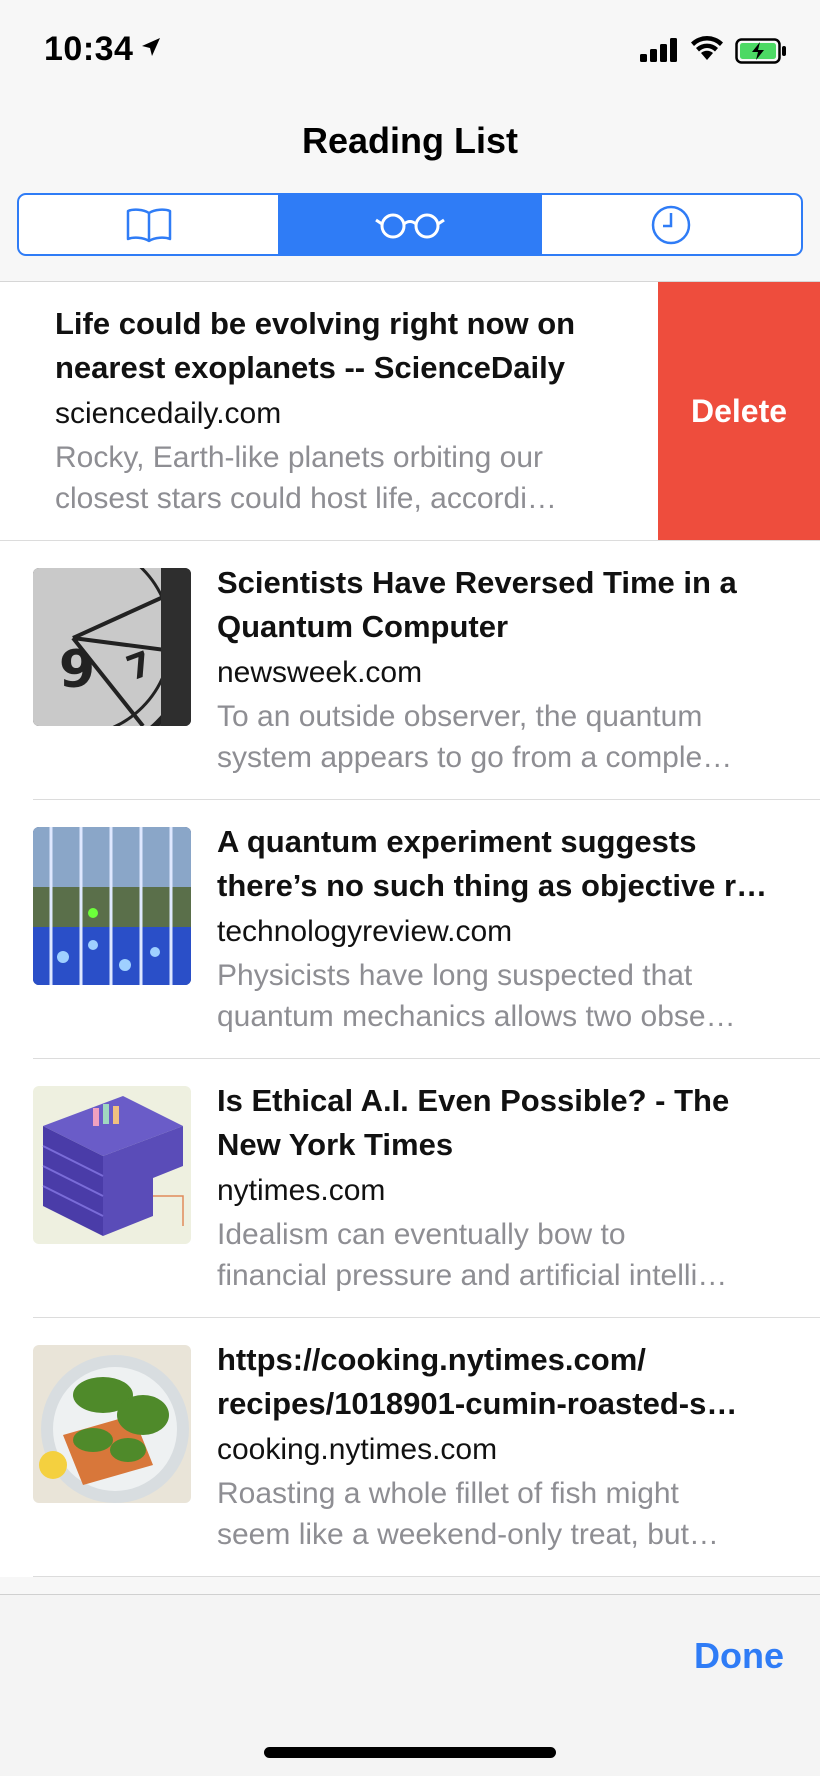 This screenshot has width=820, height=1776. What do you see at coordinates (739, 411) in the screenshot?
I see `delete-button: Delete` at bounding box center [739, 411].